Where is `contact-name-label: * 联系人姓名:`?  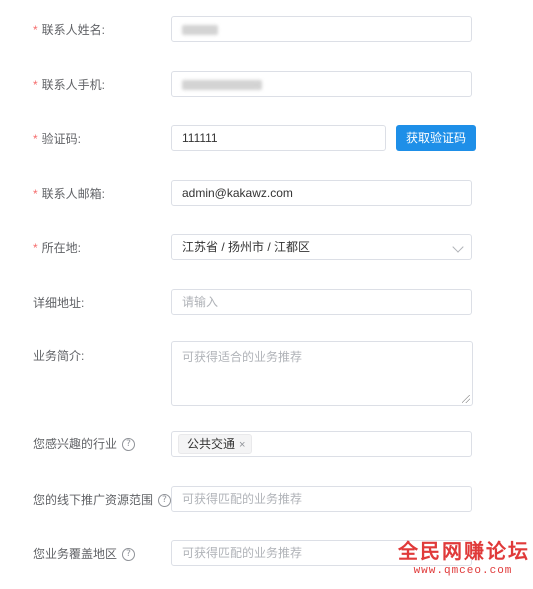 contact-name-label: * 联系人姓名: is located at coordinates (69, 30).